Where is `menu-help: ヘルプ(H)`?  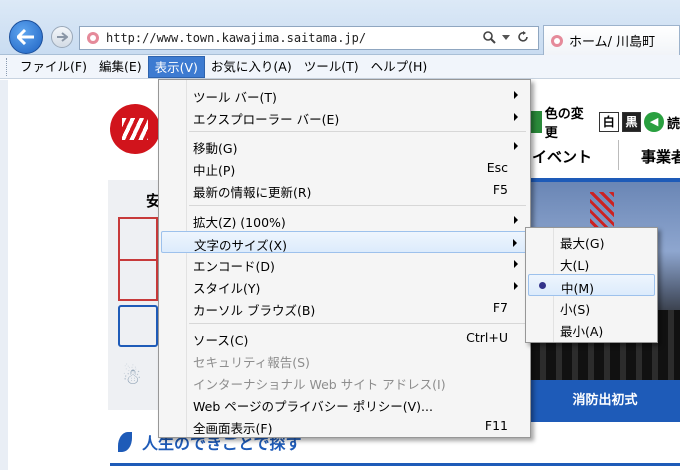 menu-help: ヘルプ(H) is located at coordinates (399, 67).